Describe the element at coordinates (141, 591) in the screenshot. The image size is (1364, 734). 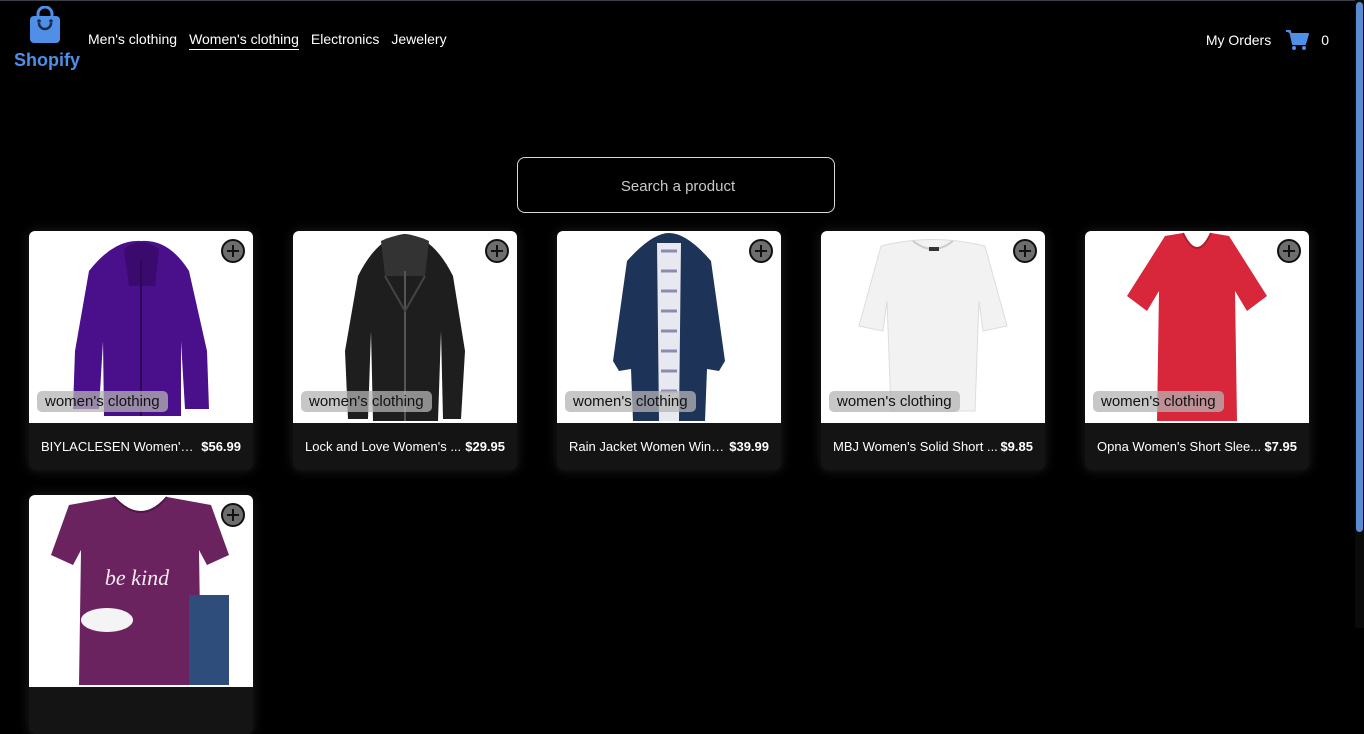
I see `product-image-purple-be-kind-tee: be kind` at that location.